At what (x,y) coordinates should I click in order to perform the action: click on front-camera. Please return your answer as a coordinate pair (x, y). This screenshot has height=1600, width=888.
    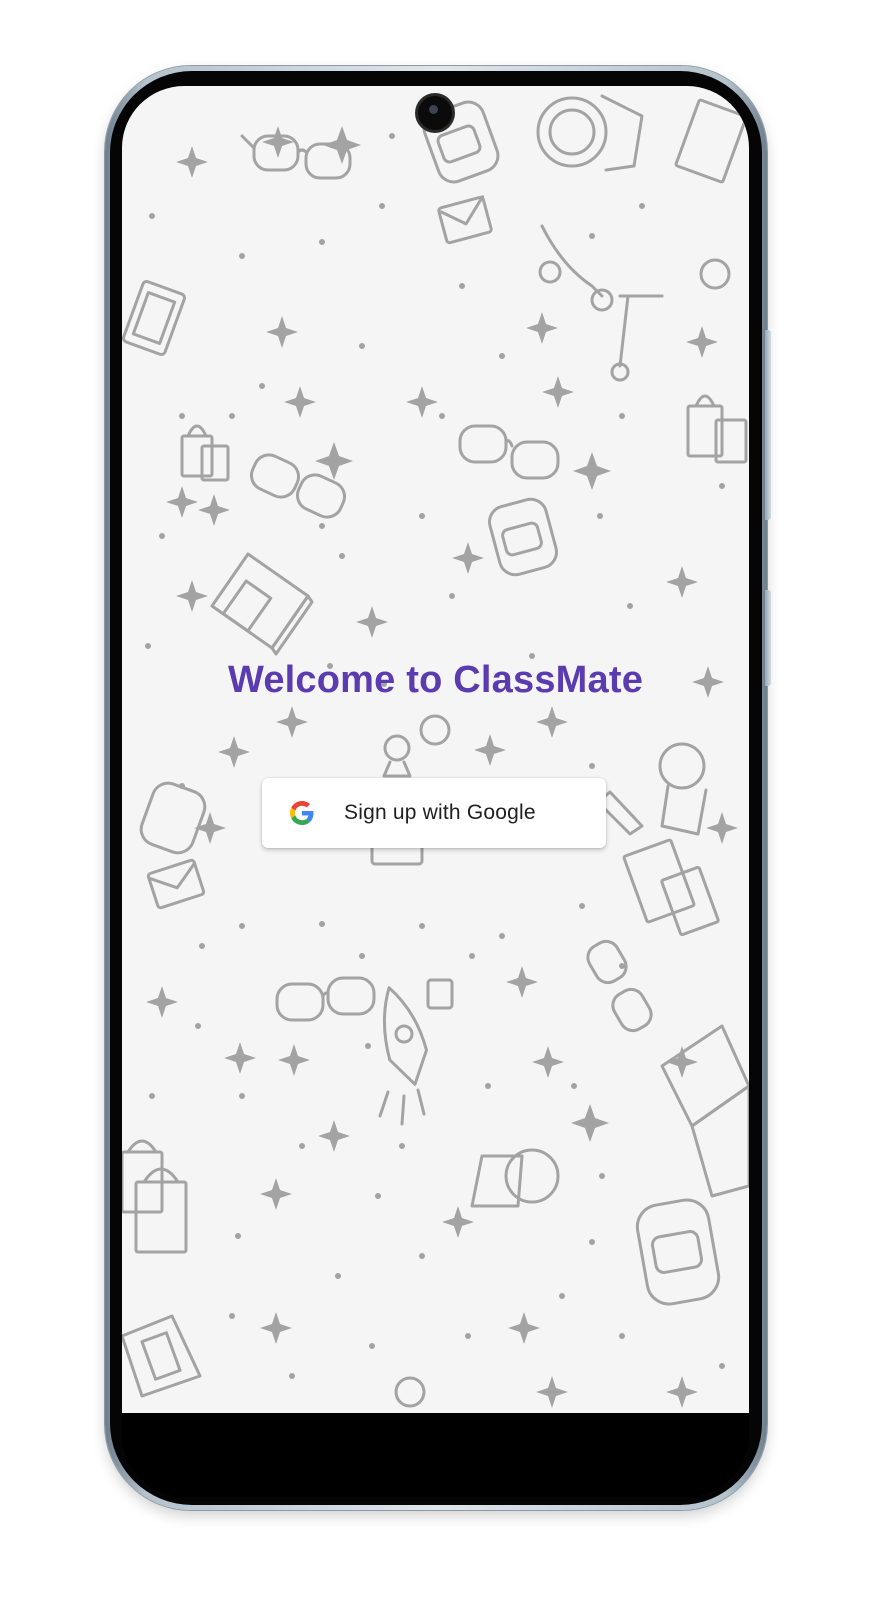
    Looking at the image, I should click on (435, 113).